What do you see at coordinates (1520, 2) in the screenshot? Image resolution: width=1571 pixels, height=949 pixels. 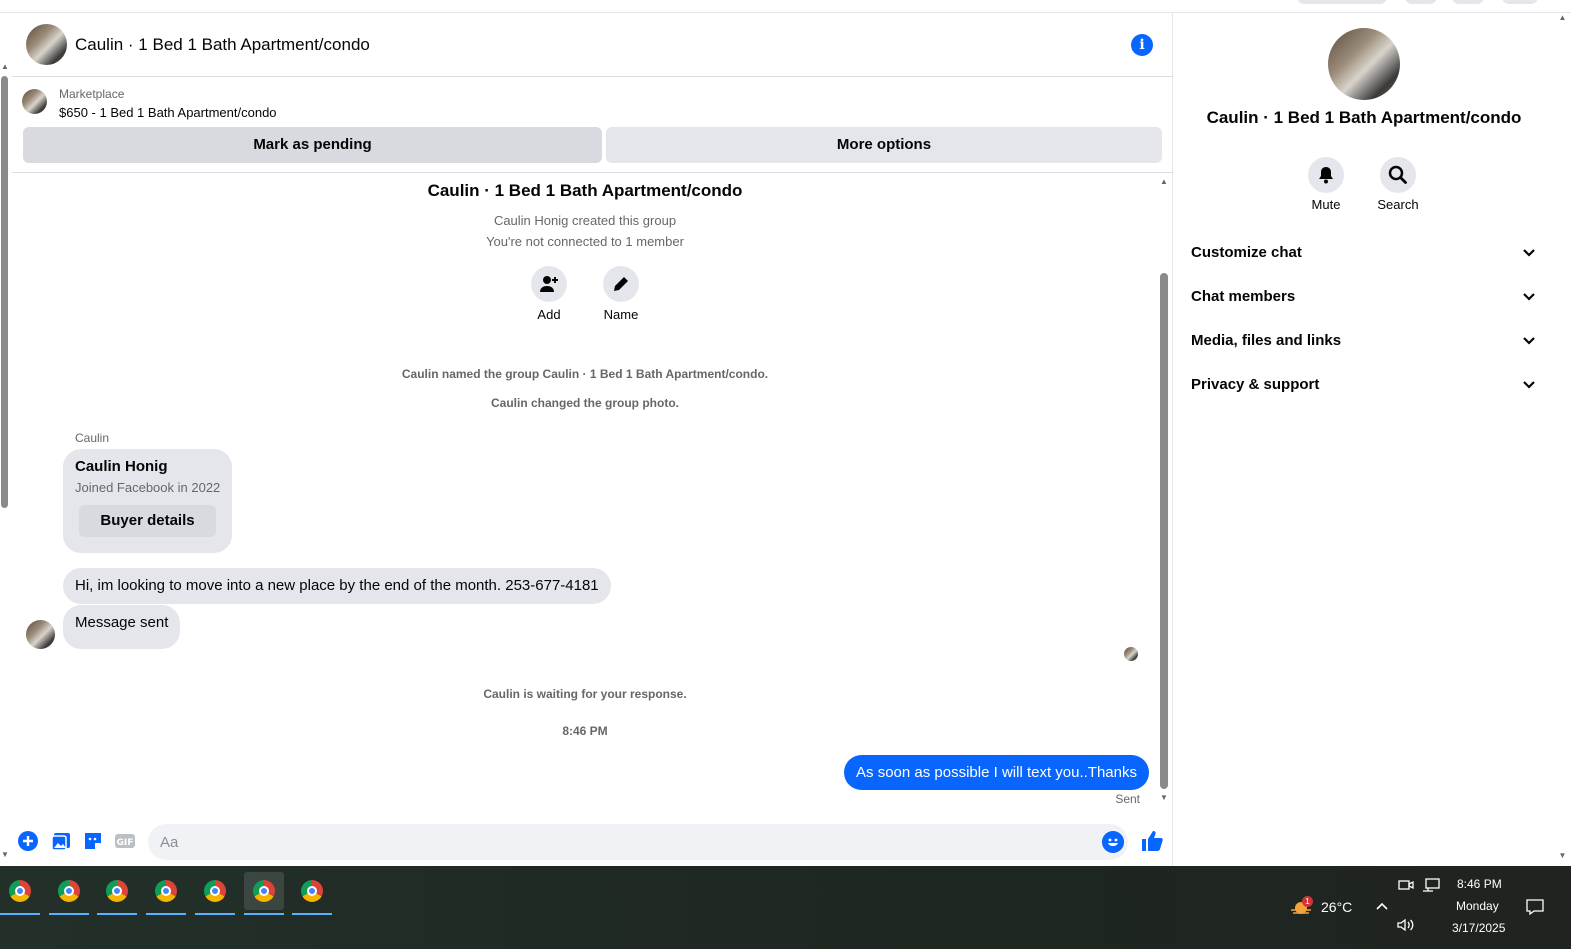 I see `account-avatar` at bounding box center [1520, 2].